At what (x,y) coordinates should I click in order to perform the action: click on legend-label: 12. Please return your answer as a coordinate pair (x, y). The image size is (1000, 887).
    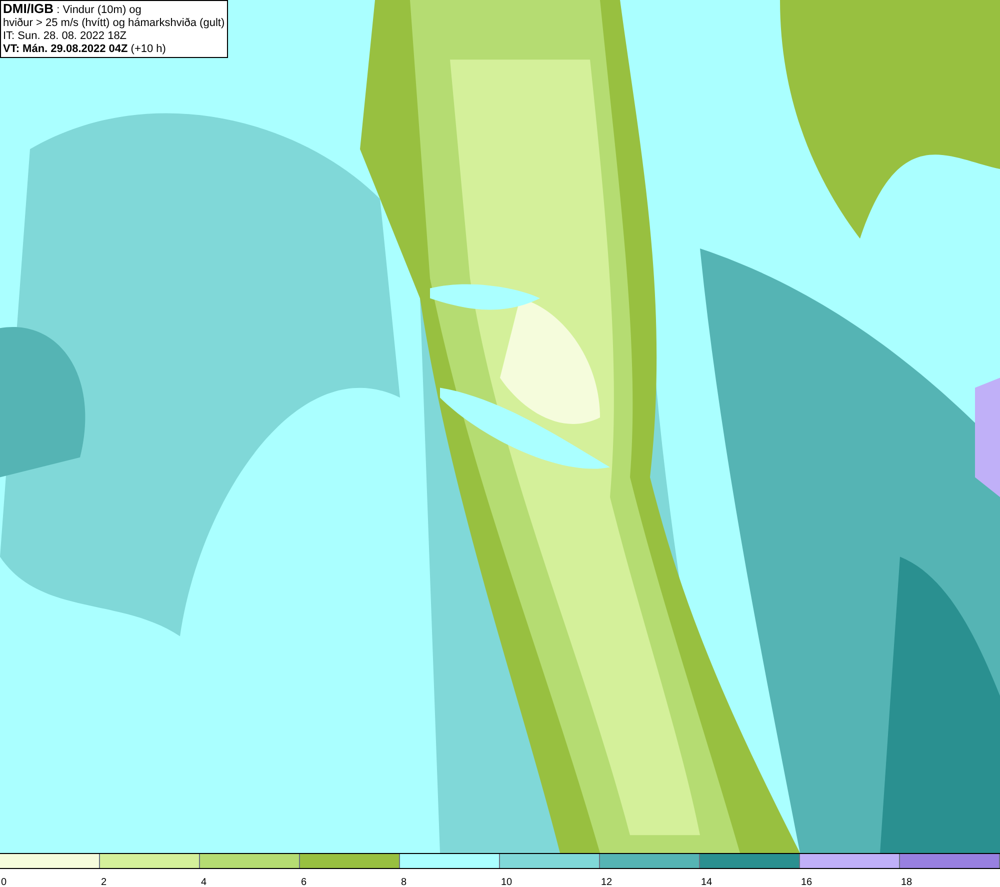
    Looking at the image, I should click on (606, 882).